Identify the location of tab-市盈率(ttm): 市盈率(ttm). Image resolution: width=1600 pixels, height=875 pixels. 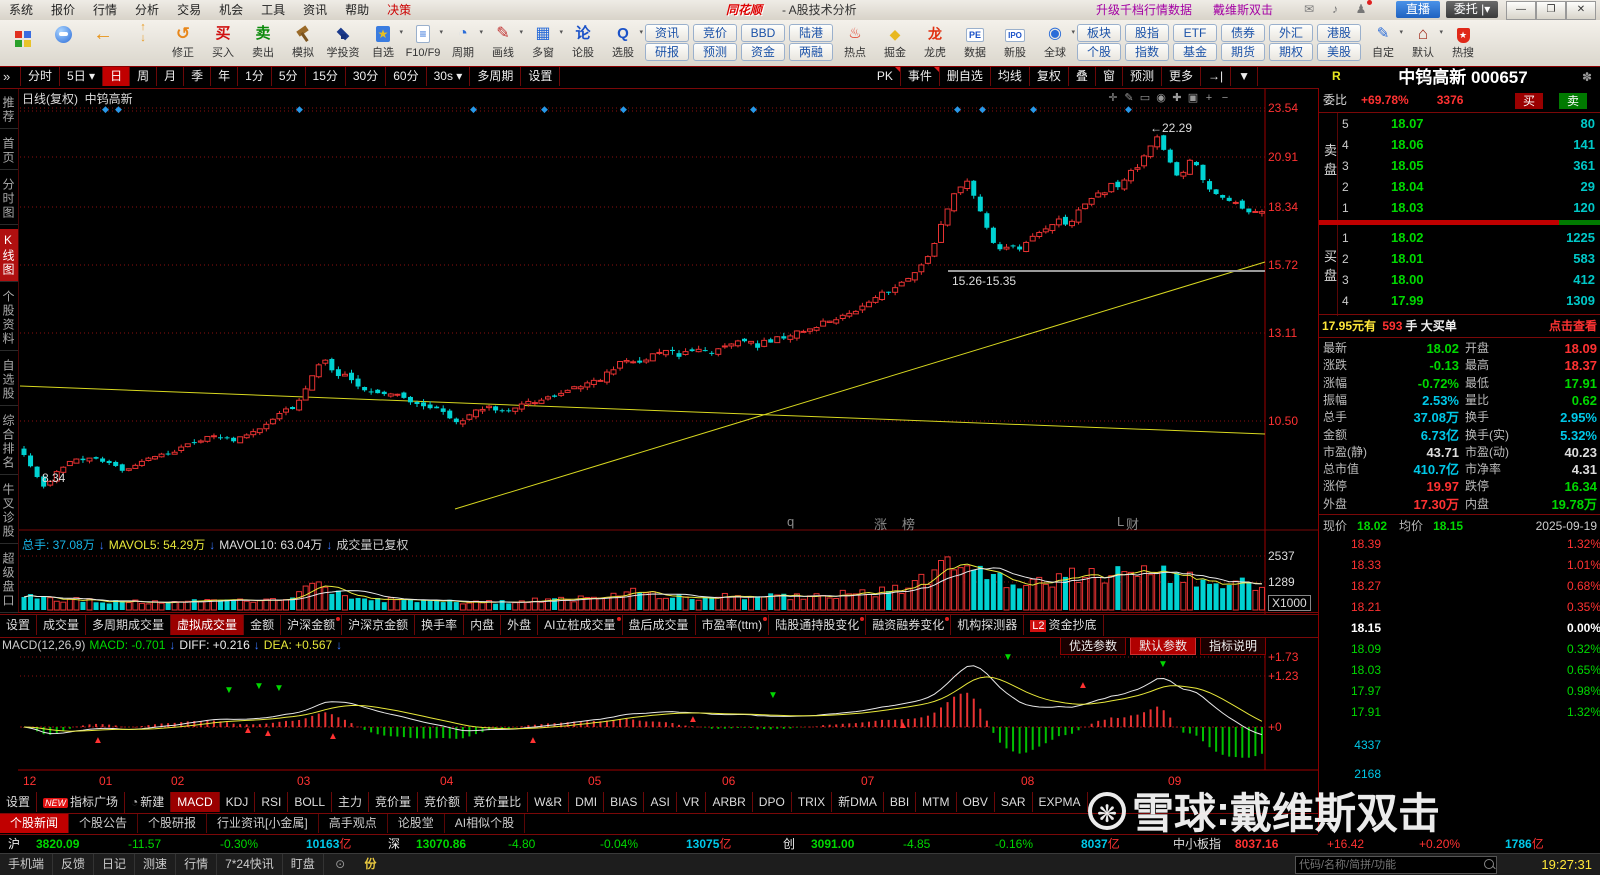
(733, 625).